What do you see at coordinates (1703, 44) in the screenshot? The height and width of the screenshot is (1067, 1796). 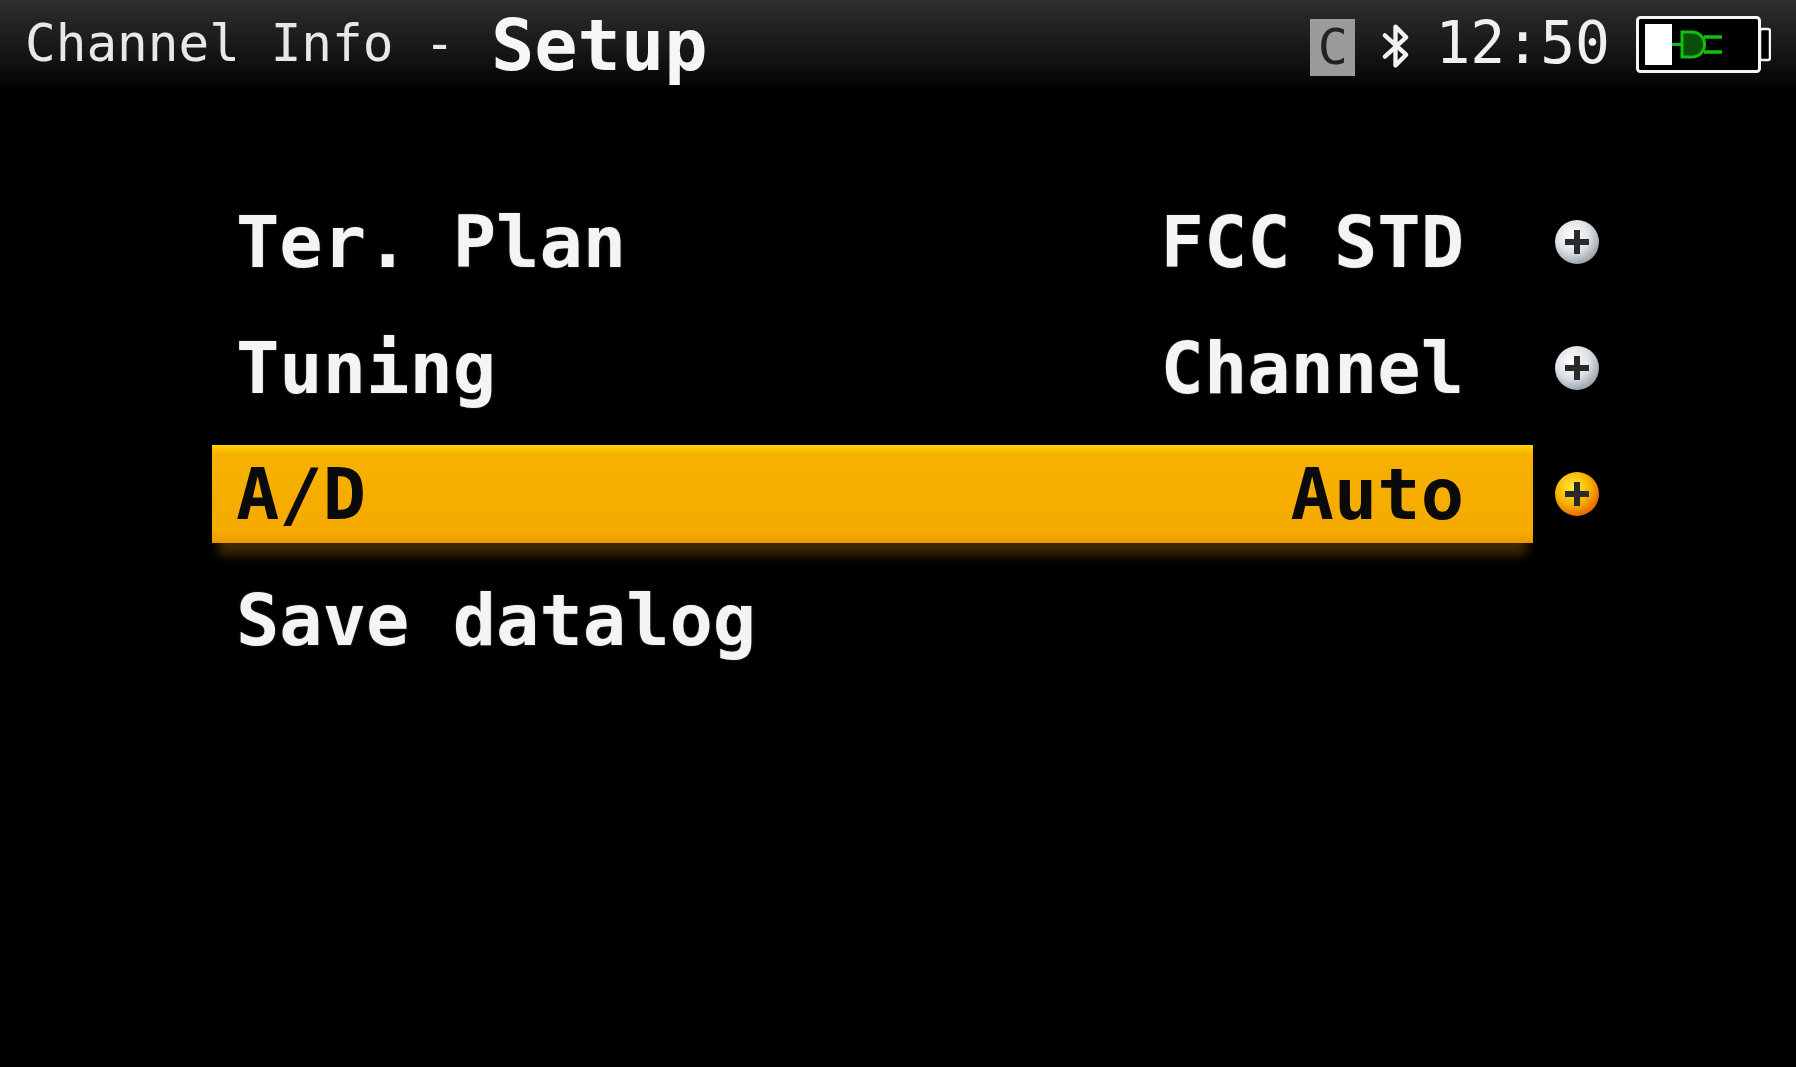 I see `battery-charging-icon` at bounding box center [1703, 44].